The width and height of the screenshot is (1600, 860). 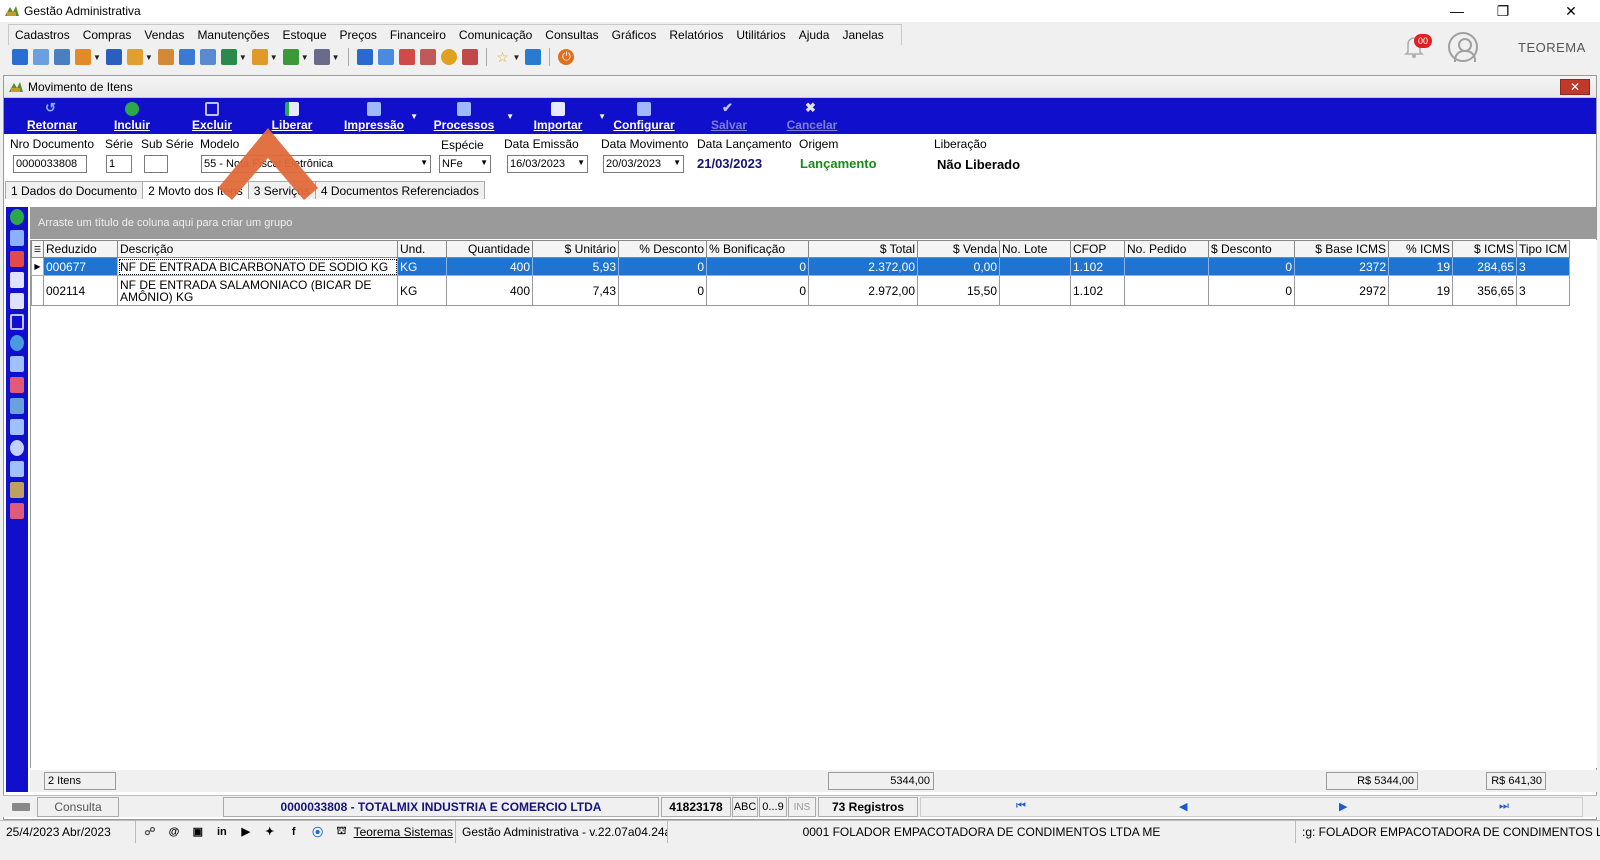 I want to click on col-quantidade: Quantidade, so click(x=489, y=249).